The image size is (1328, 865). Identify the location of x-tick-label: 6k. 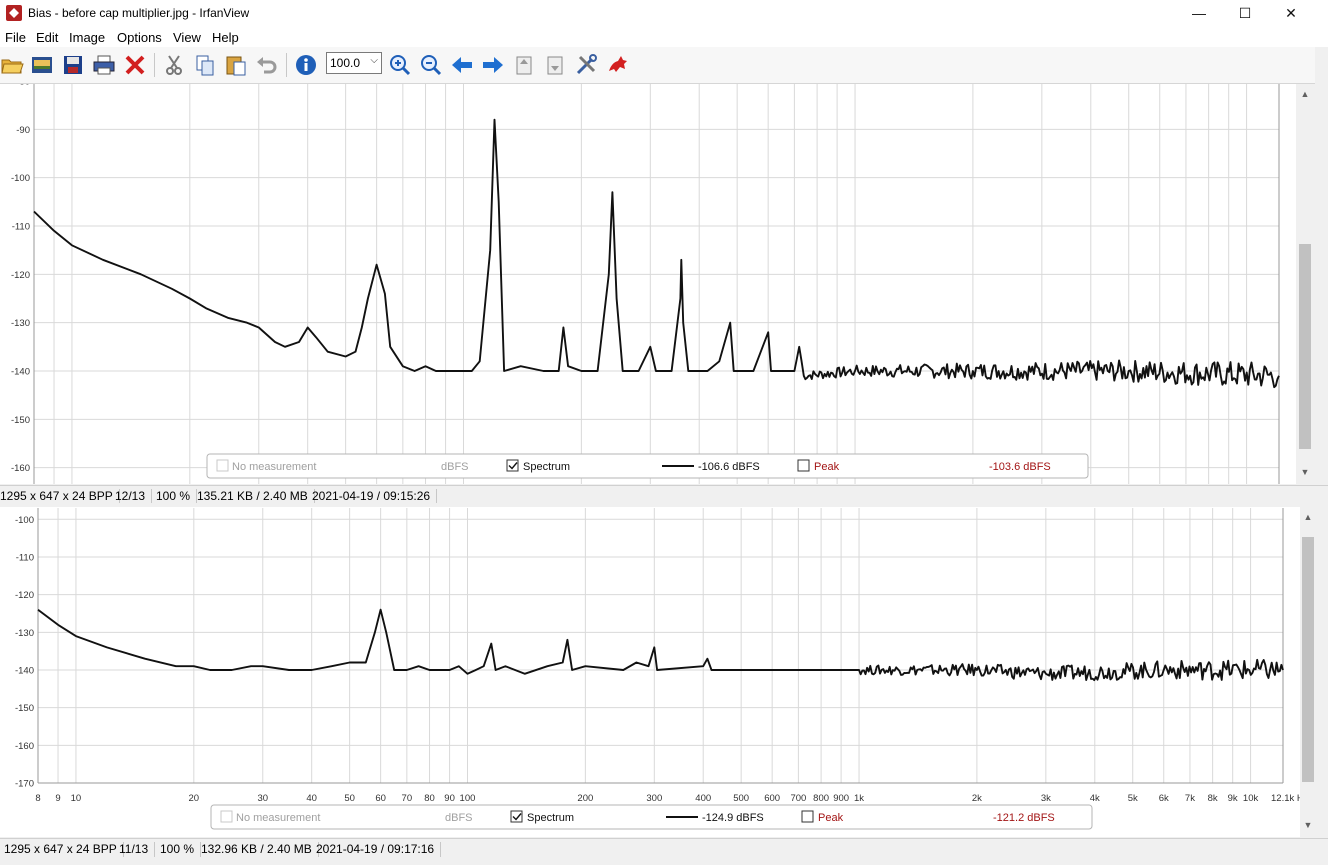
(1164, 798).